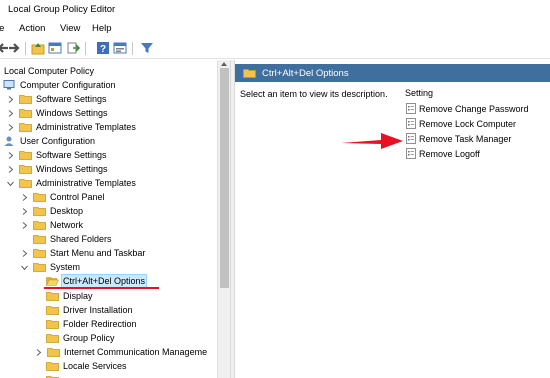  Describe the element at coordinates (77, 197) in the screenshot. I see `tree-item-label: Control Panel` at that location.